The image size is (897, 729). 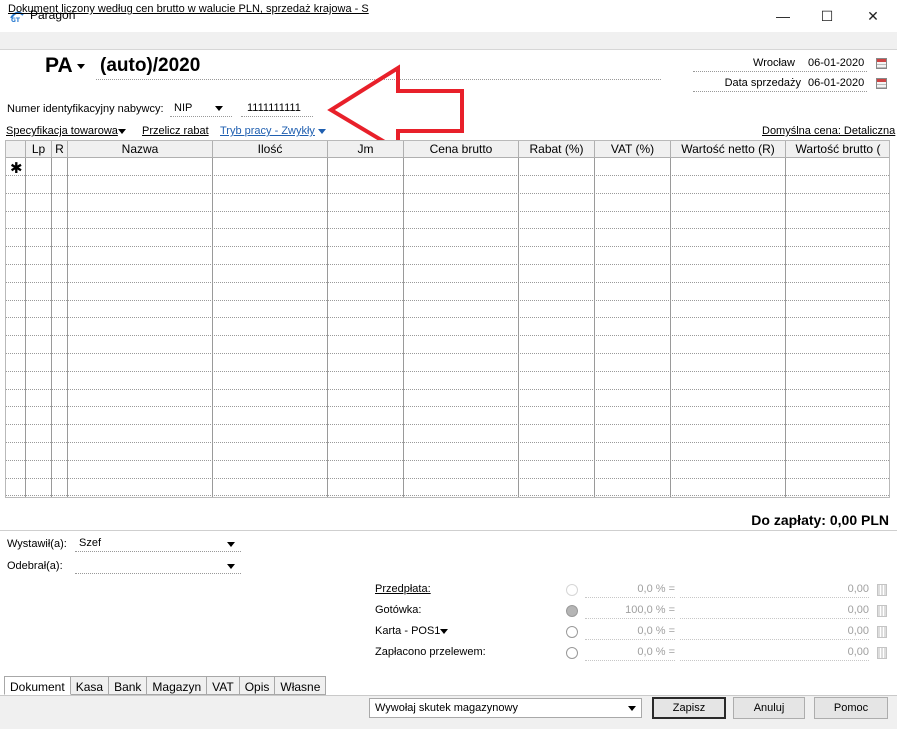 I want to click on payment-label: Karta - POS1, so click(x=407, y=631).